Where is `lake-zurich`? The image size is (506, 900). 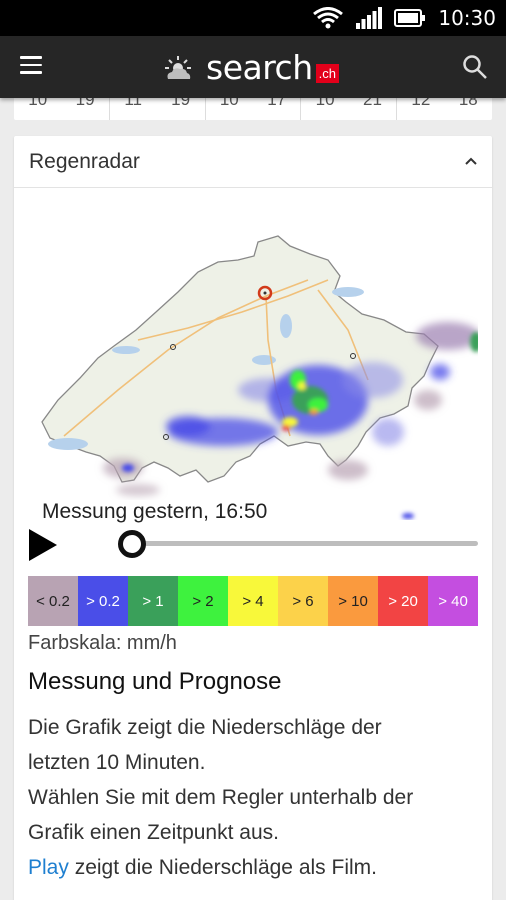
lake-zurich is located at coordinates (286, 326).